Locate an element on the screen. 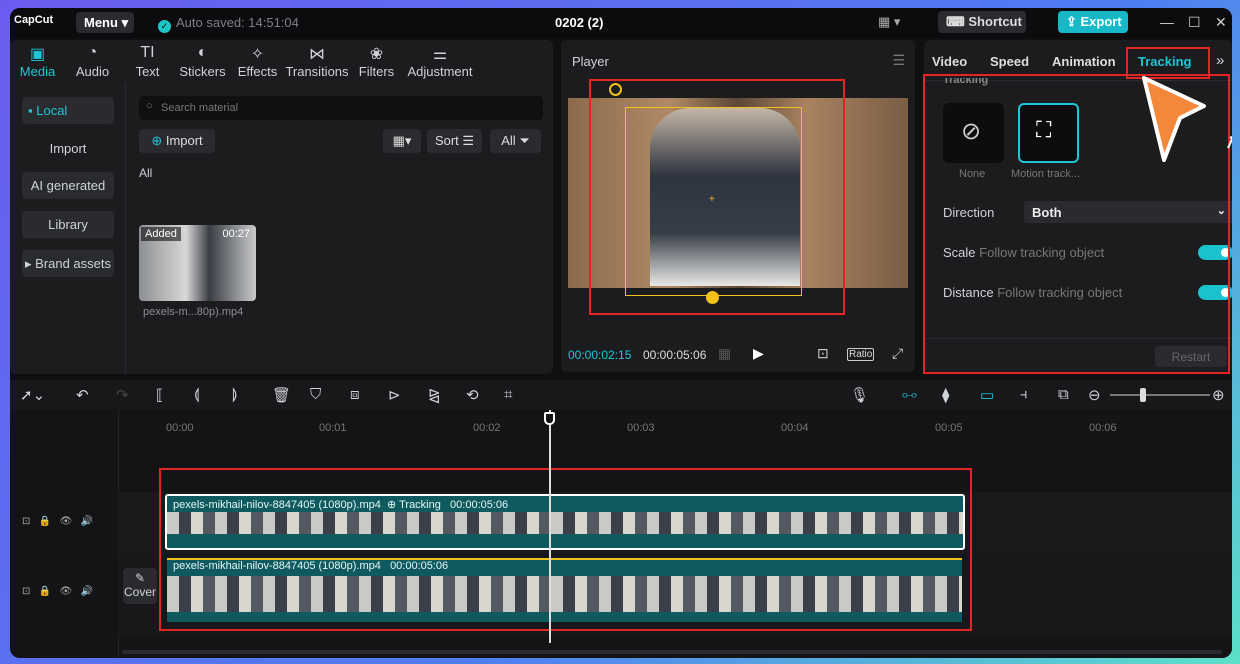  split-track-icon: ⫞ is located at coordinates (1024, 394).